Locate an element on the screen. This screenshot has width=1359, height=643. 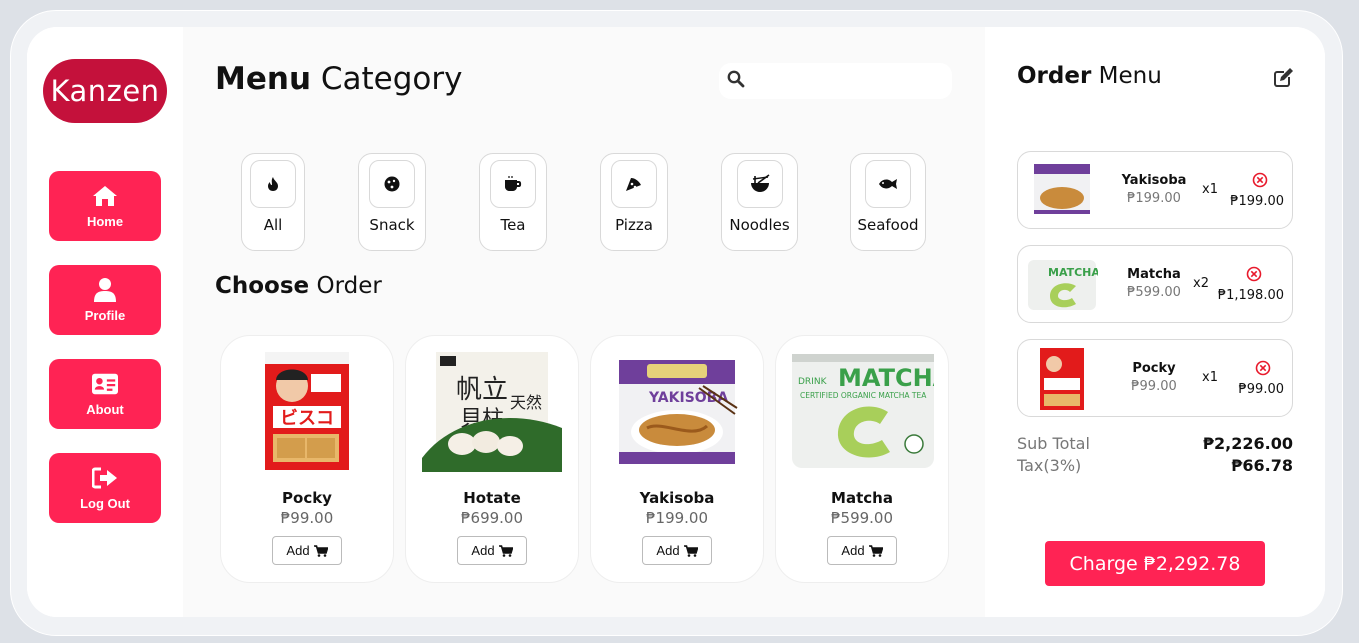
id-card-icon is located at coordinates (105, 384).